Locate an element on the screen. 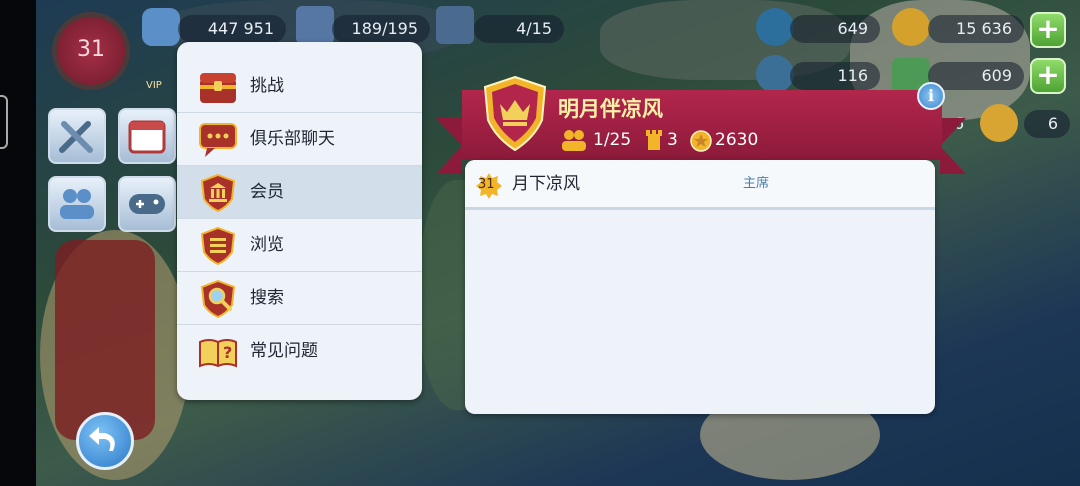 The image size is (1080, 486). menu-item-label: 搜索 is located at coordinates (267, 298).